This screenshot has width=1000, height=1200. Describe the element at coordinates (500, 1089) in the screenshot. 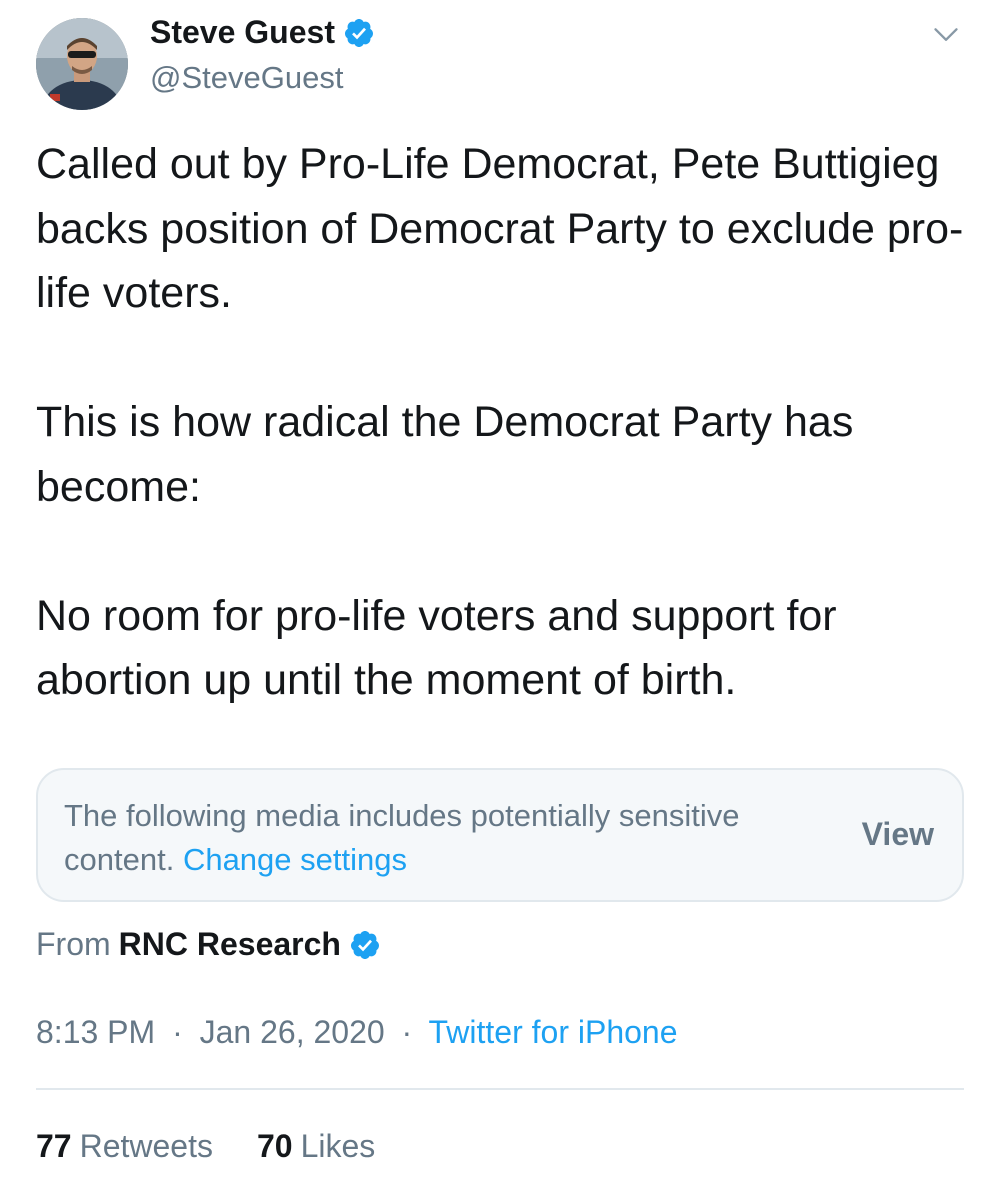

I see `divider` at that location.